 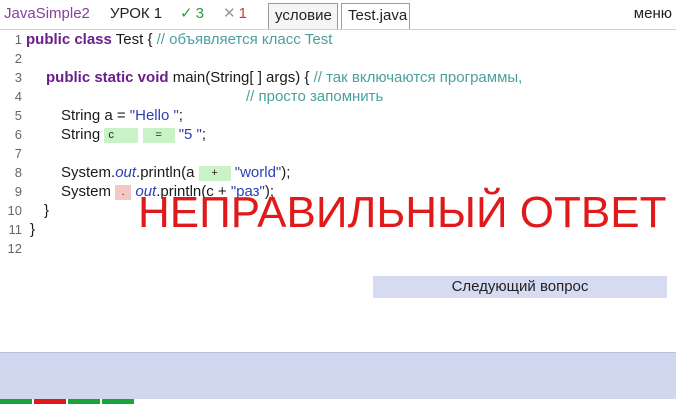 I want to click on wrong-answer-message: НЕПРАВИЛЬНЫЙ ОТВЕТ, so click(x=402, y=212).